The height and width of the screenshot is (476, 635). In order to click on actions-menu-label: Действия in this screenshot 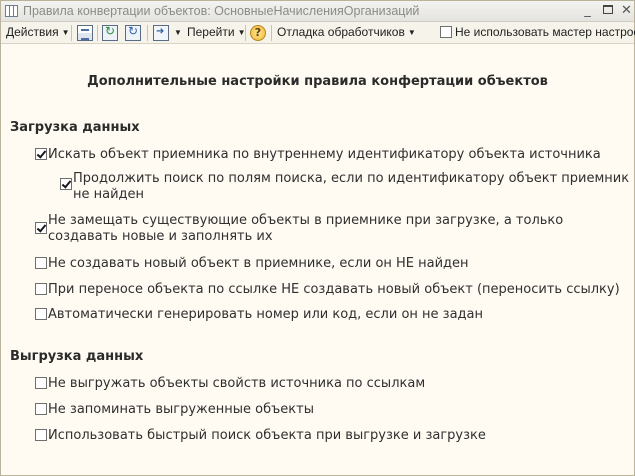, I will do `click(32, 32)`.